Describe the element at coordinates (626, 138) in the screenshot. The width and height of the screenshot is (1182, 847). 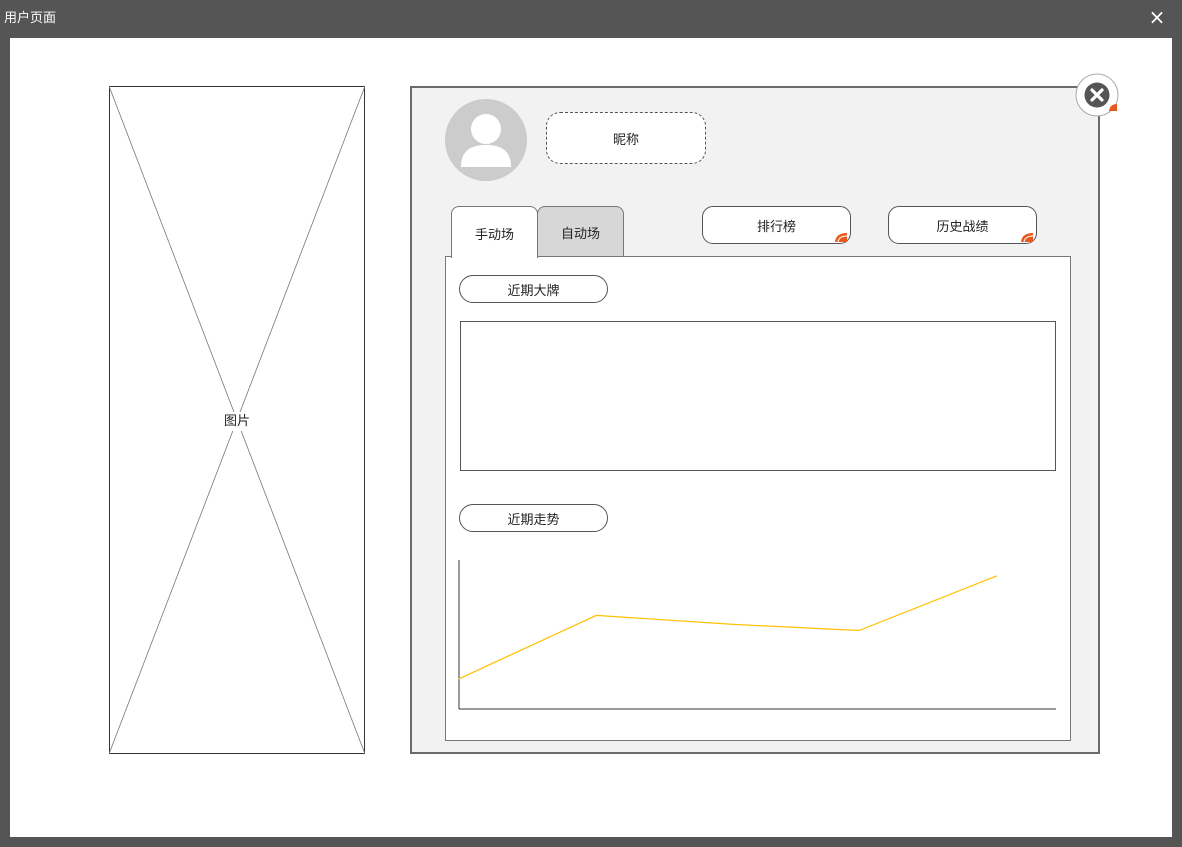
I see `nickname-field: 昵称` at that location.